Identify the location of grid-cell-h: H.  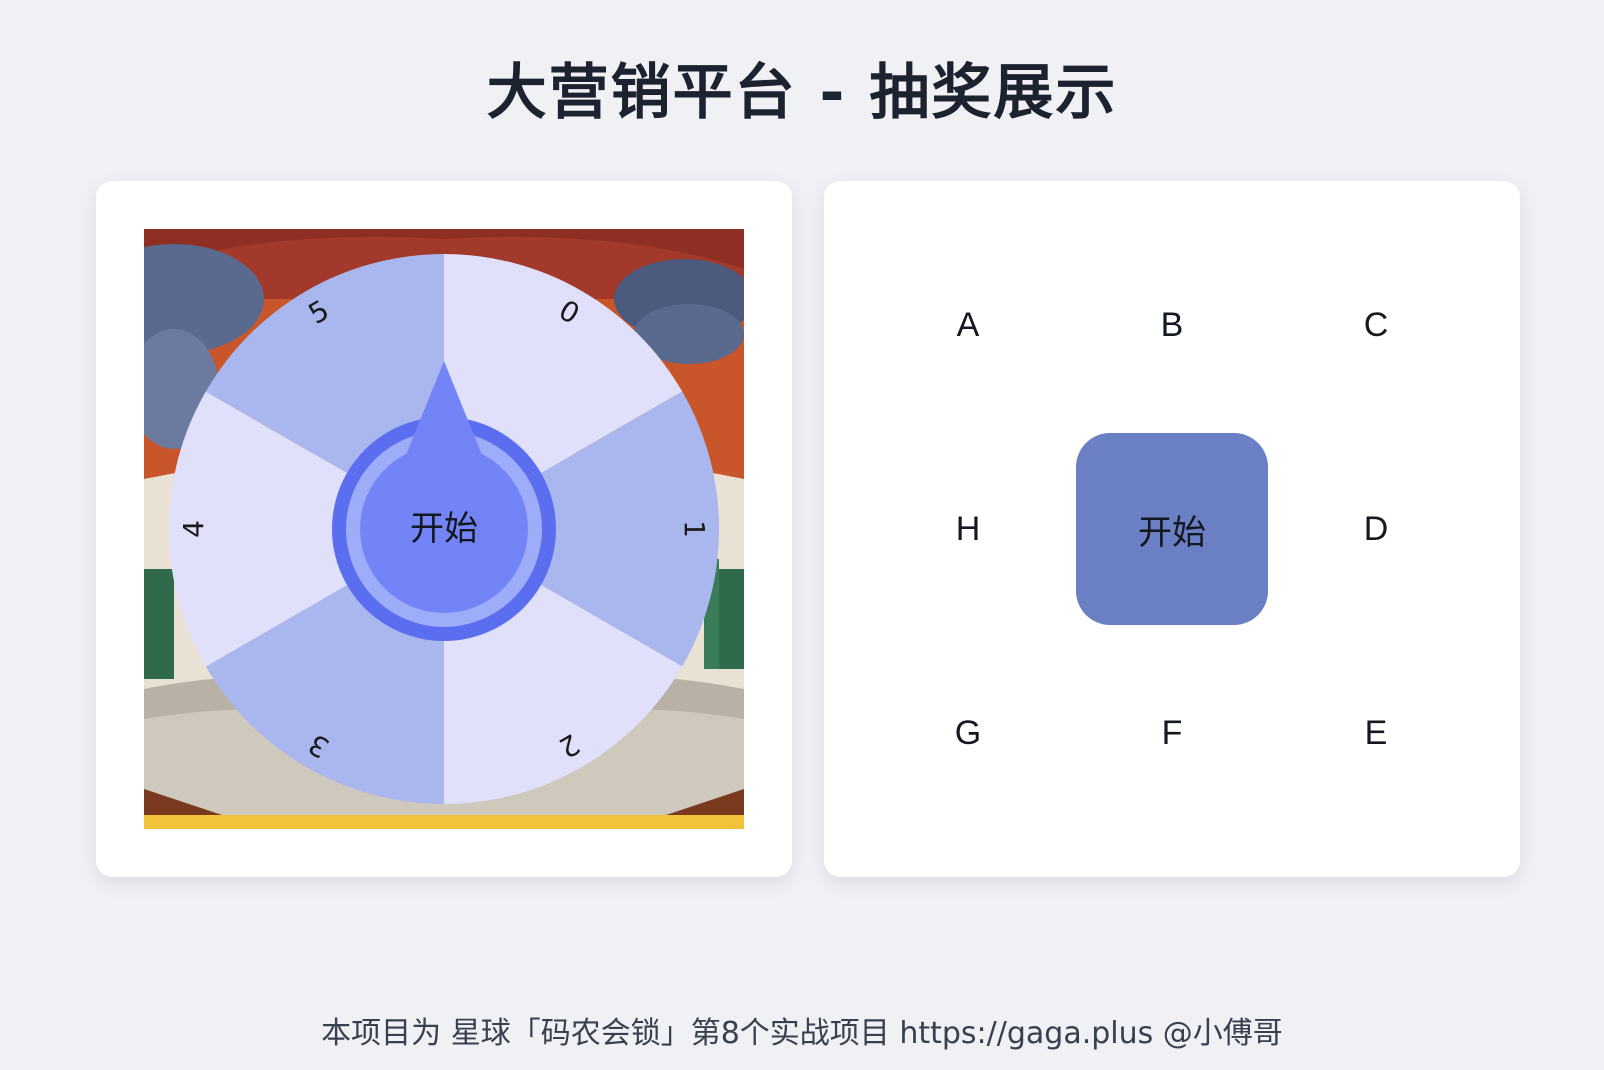
(968, 528).